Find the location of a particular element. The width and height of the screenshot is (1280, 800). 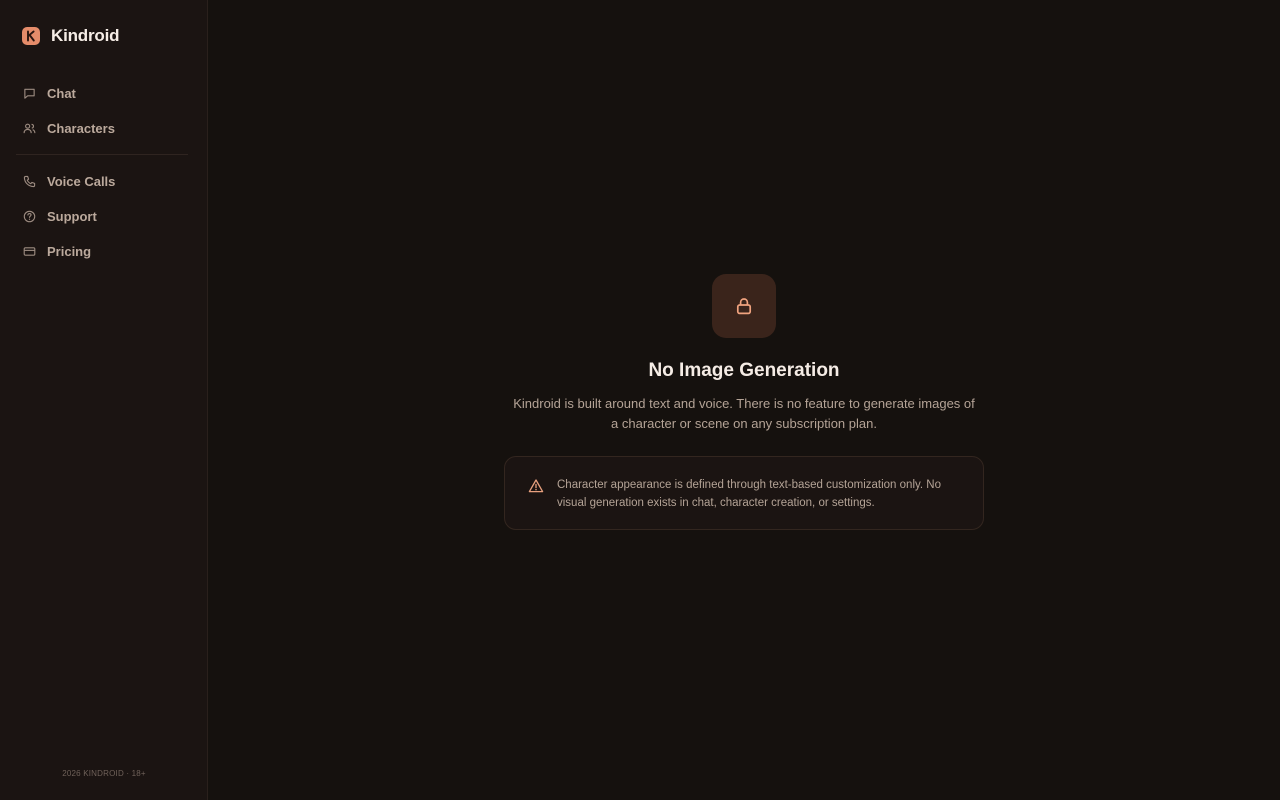

nav-divider is located at coordinates (102, 154).